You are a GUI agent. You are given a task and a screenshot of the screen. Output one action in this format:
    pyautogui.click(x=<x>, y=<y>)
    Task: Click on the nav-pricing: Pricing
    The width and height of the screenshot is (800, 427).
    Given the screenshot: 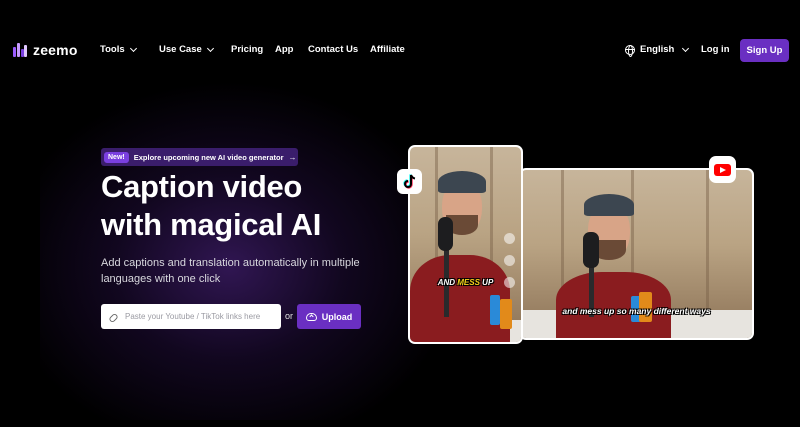 What is the action you would take?
    pyautogui.click(x=247, y=49)
    